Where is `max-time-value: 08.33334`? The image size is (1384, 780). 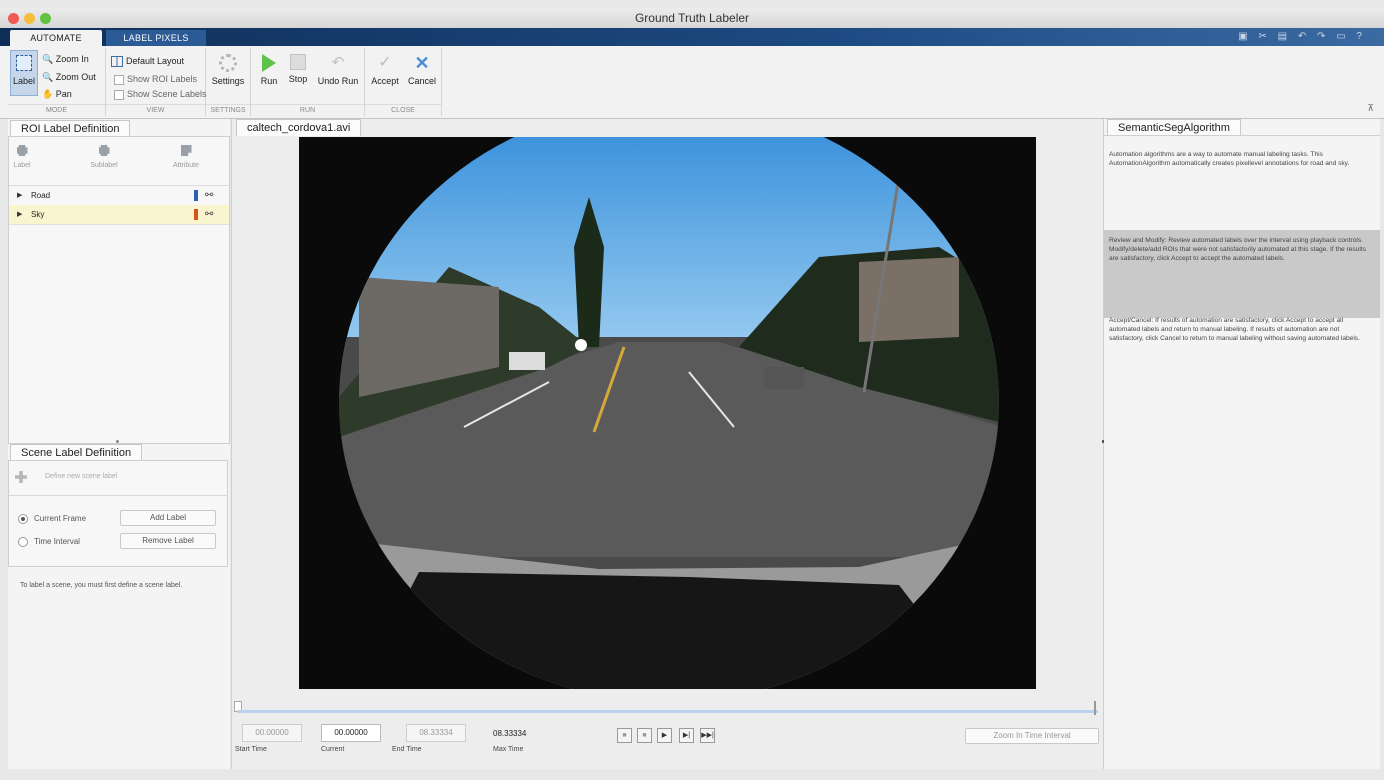 max-time-value: 08.33334 is located at coordinates (510, 733).